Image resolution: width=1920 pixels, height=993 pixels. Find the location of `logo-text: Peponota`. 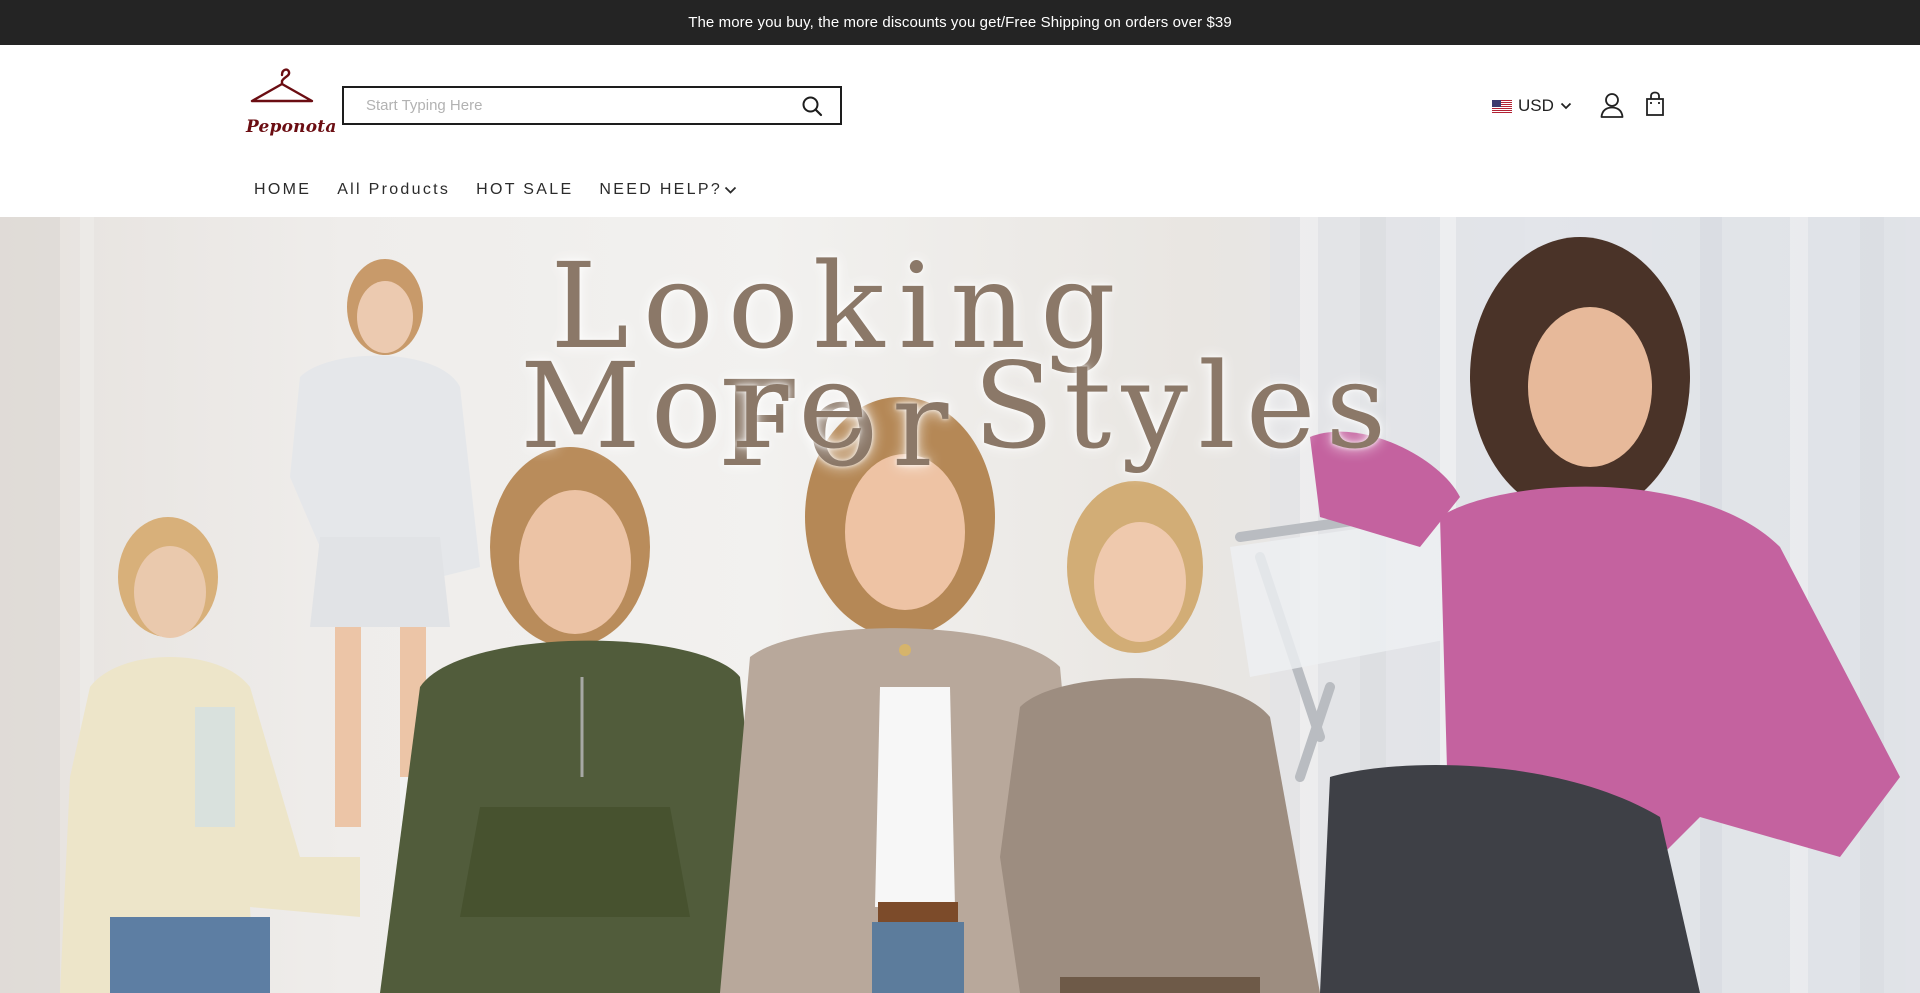

logo-text: Peponota is located at coordinates (291, 127).